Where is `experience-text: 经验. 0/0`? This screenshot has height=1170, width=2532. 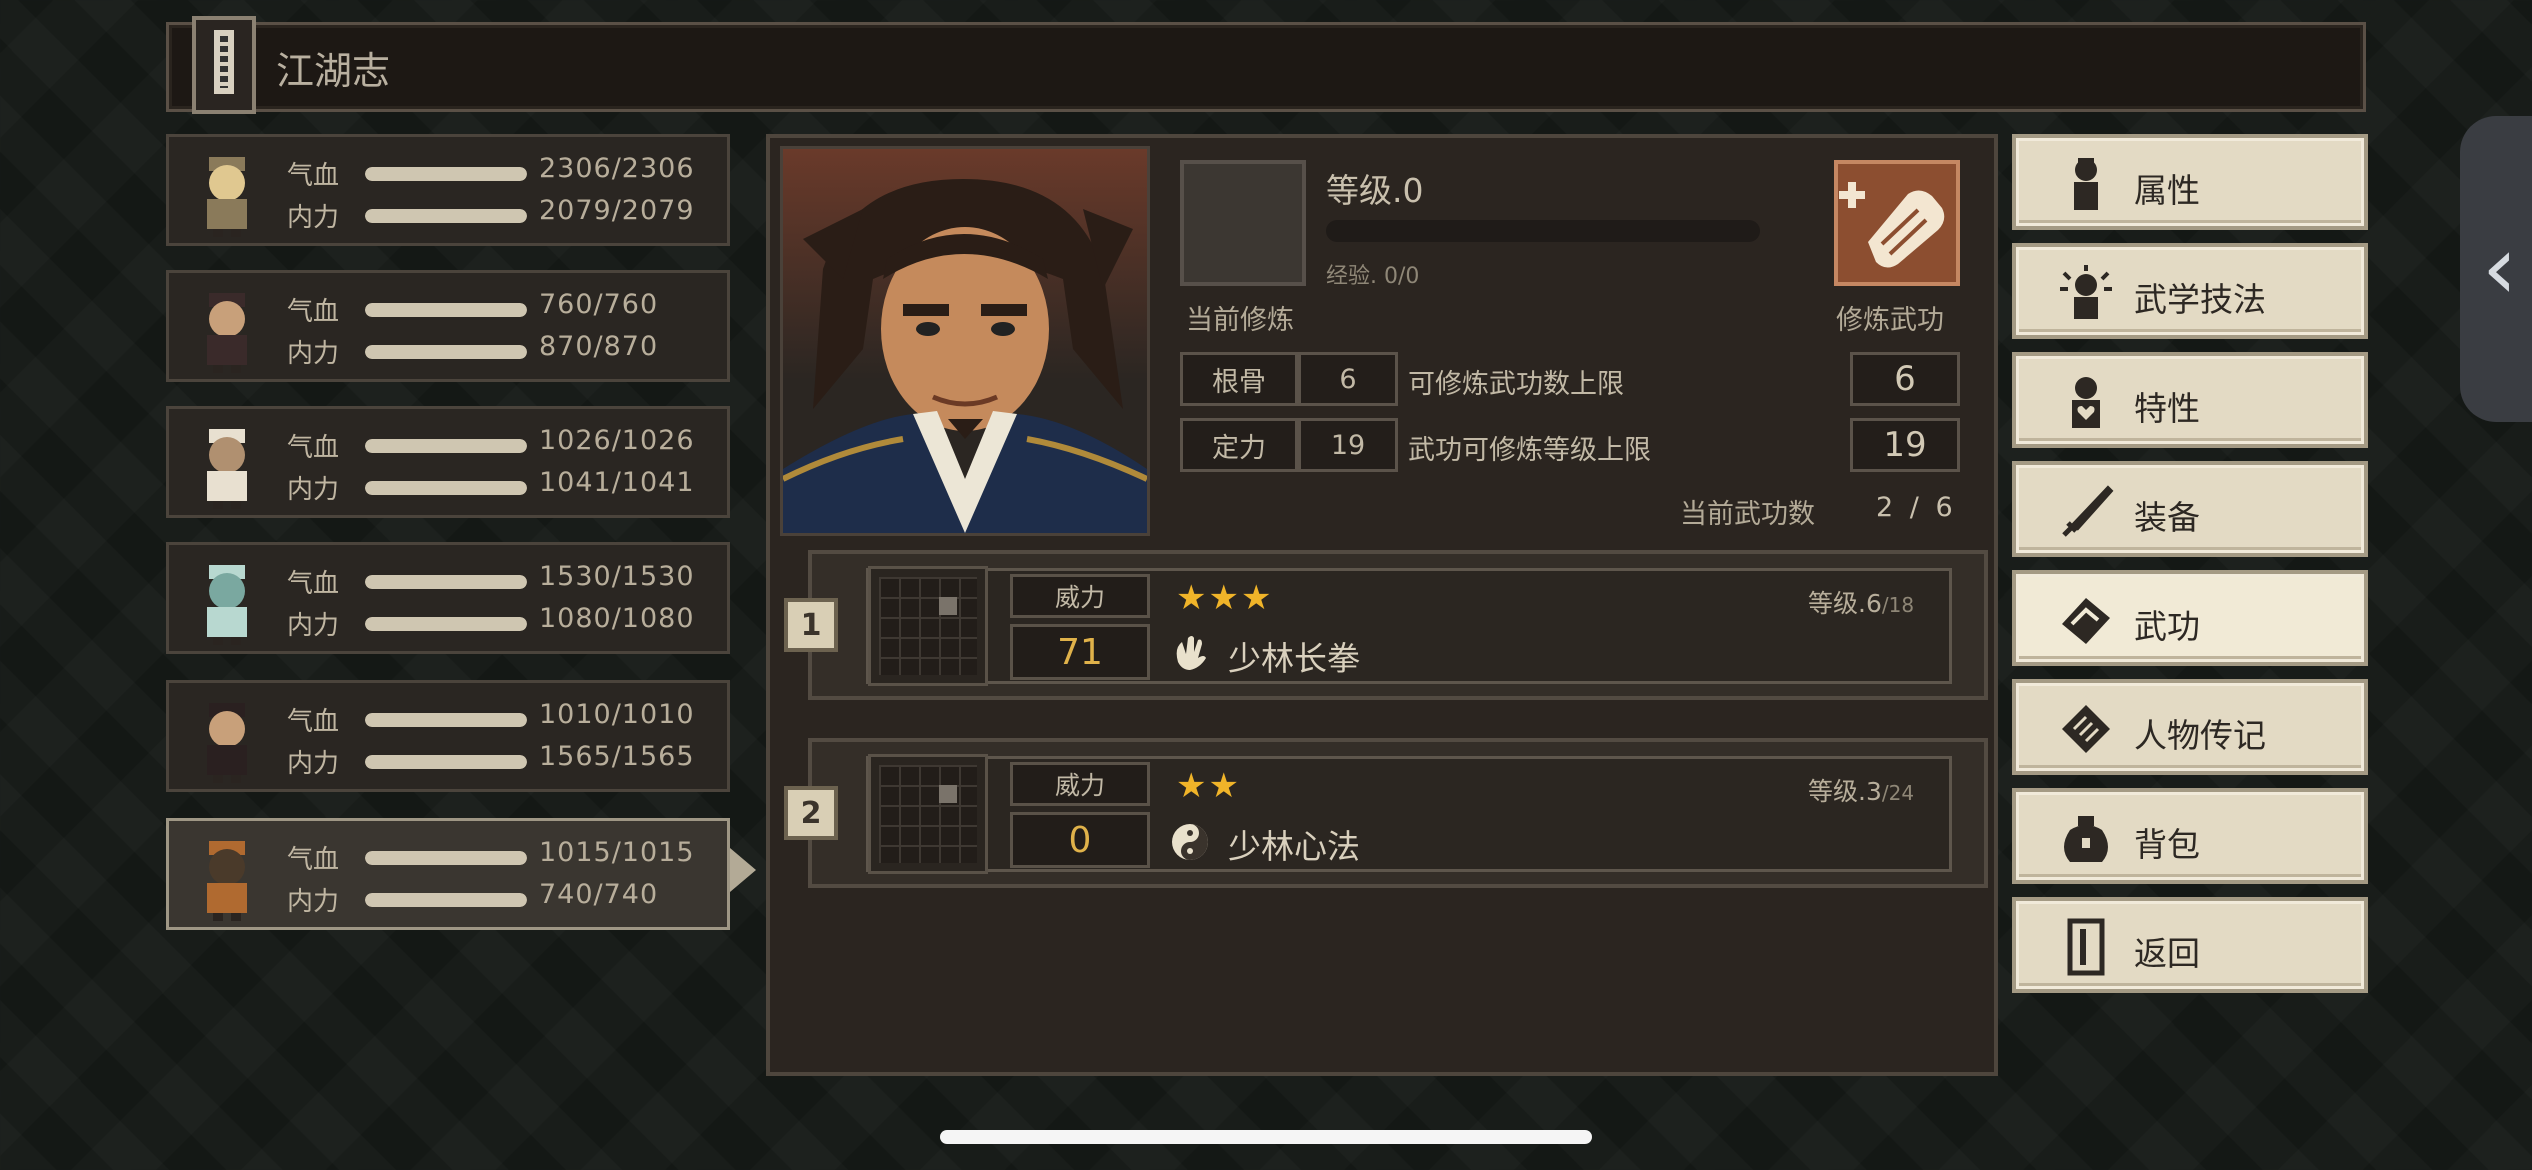 experience-text: 经验. 0/0 is located at coordinates (1373, 276).